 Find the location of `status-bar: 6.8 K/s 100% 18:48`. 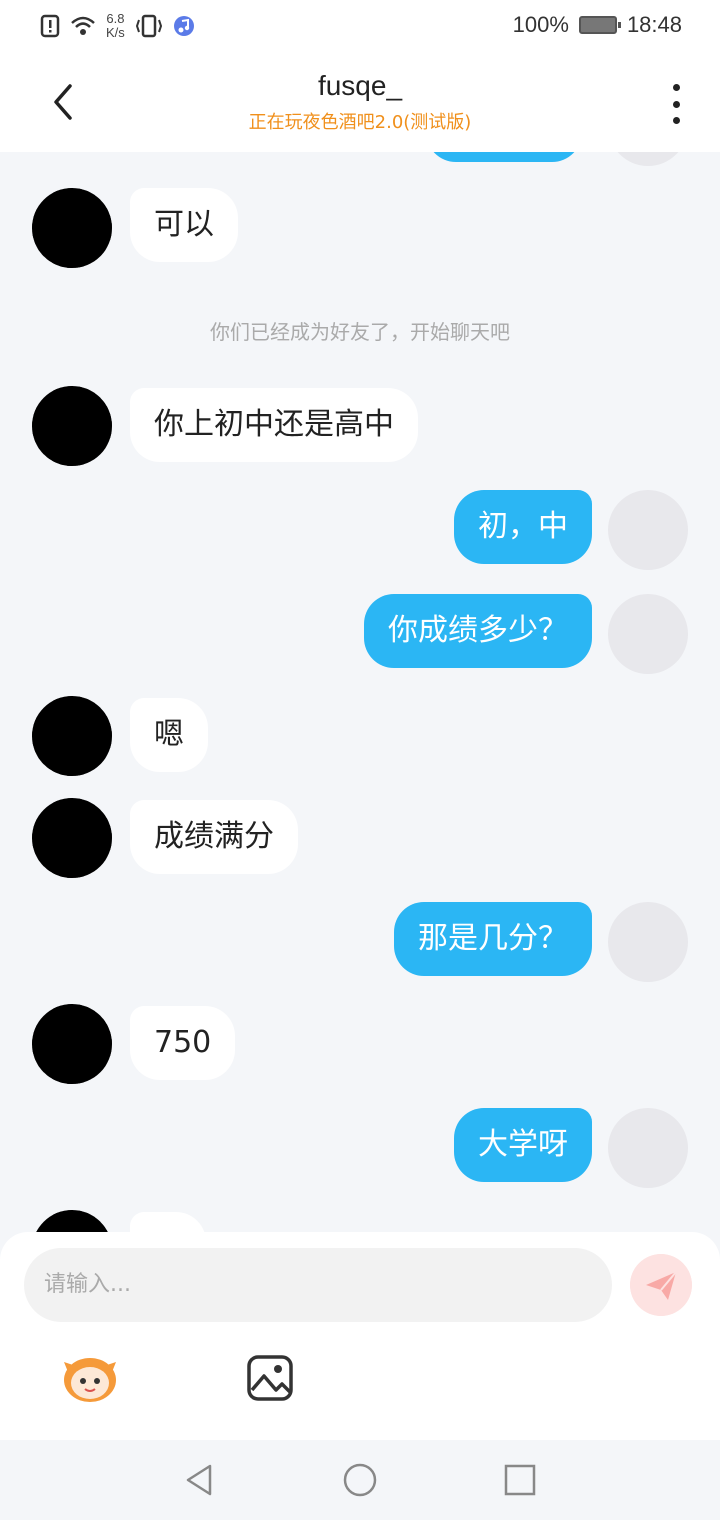

status-bar: 6.8 K/s 100% 18:48 is located at coordinates (360, 28).